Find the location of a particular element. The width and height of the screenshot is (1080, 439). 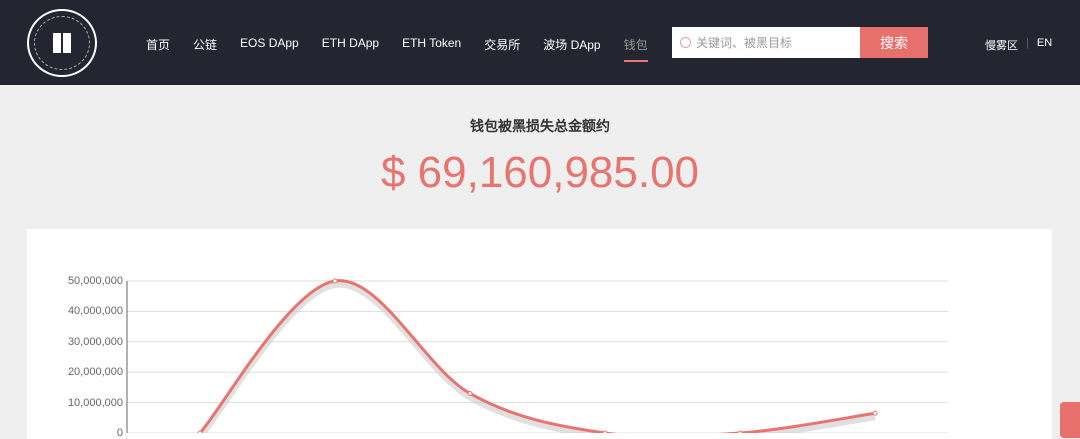

lang-zh: 慢雾区 is located at coordinates (1001, 45).